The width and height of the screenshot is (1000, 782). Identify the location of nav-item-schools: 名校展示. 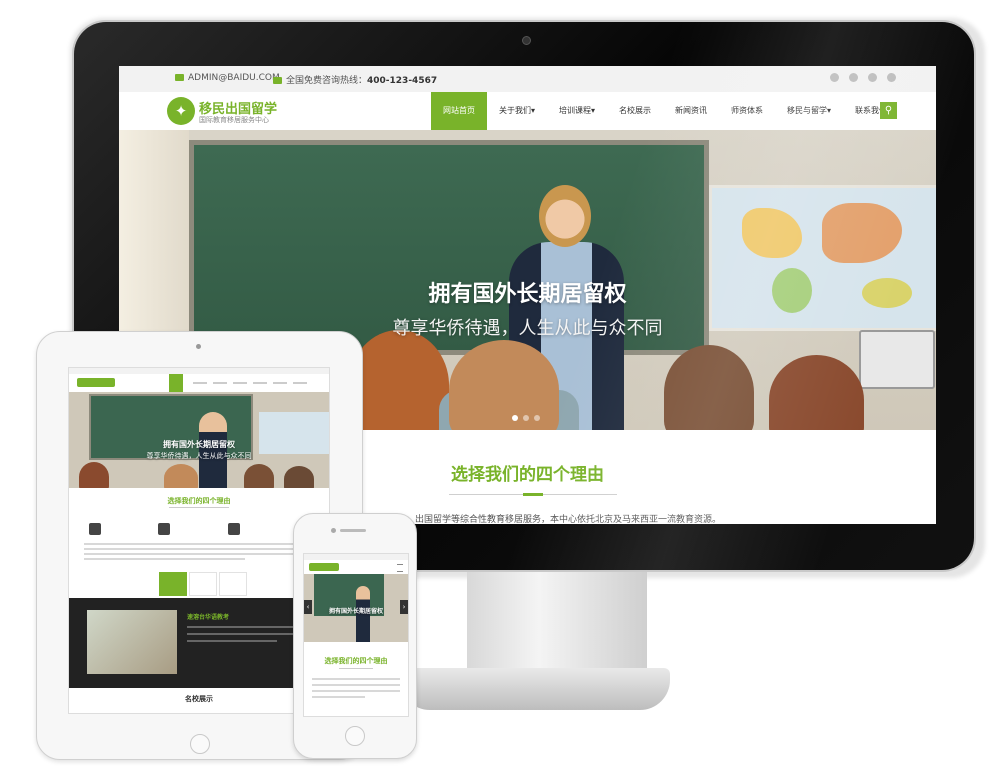
(635, 111).